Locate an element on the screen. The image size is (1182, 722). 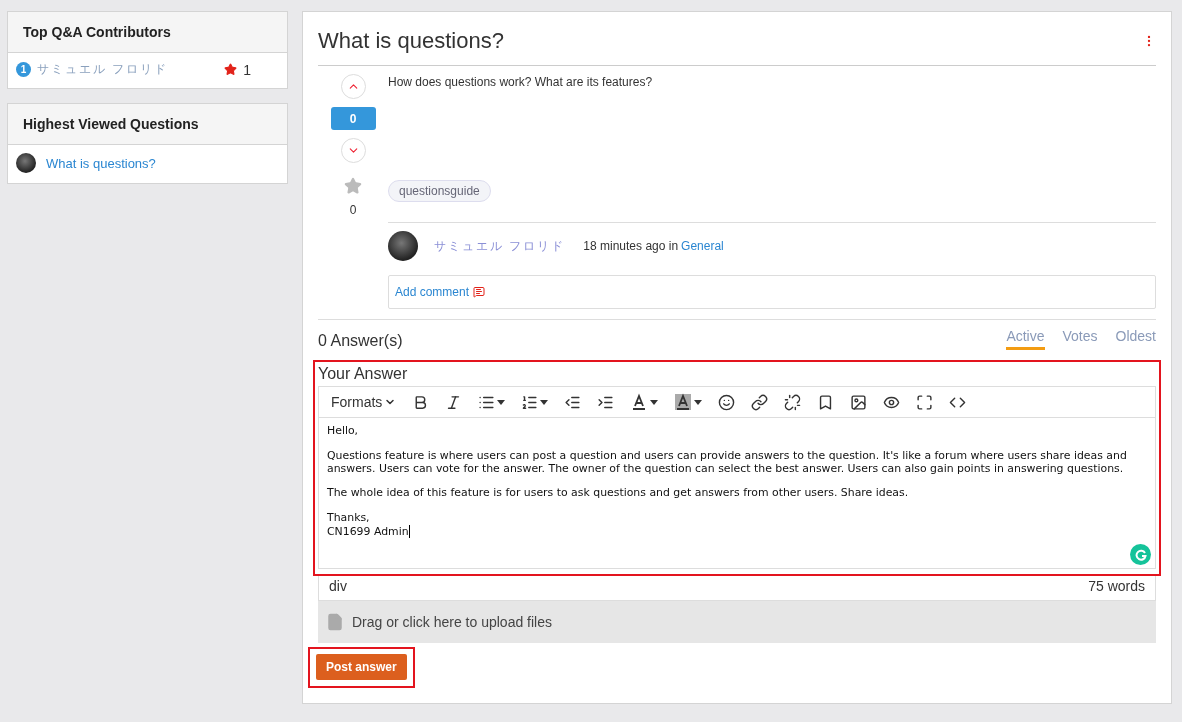
upload-hint: Drag or click here to upload files is located at coordinates (452, 622).